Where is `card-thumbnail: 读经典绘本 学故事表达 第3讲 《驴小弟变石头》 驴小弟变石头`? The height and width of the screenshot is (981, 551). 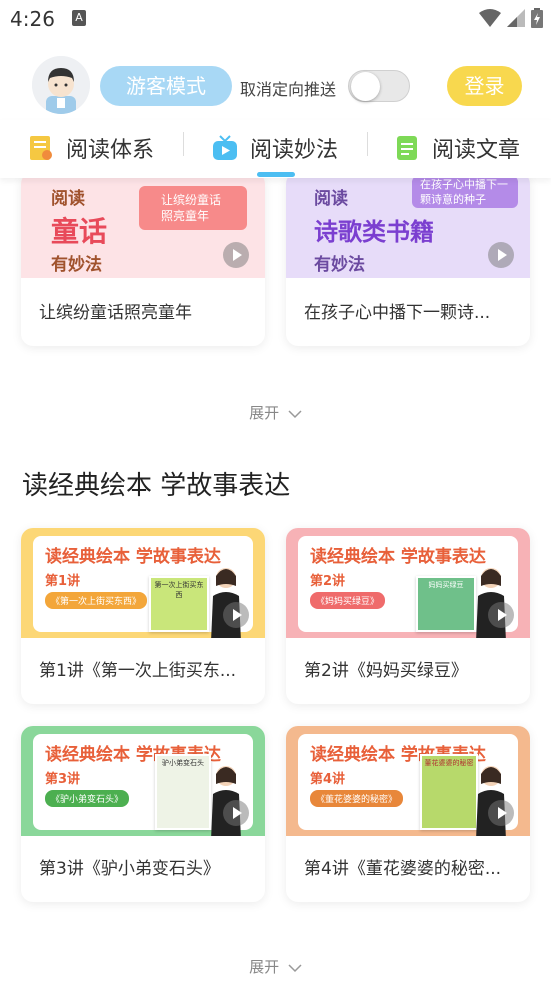 card-thumbnail: 读经典绘本 学故事表达 第3讲 《驴小弟变石头》 驴小弟变石头 is located at coordinates (143, 781).